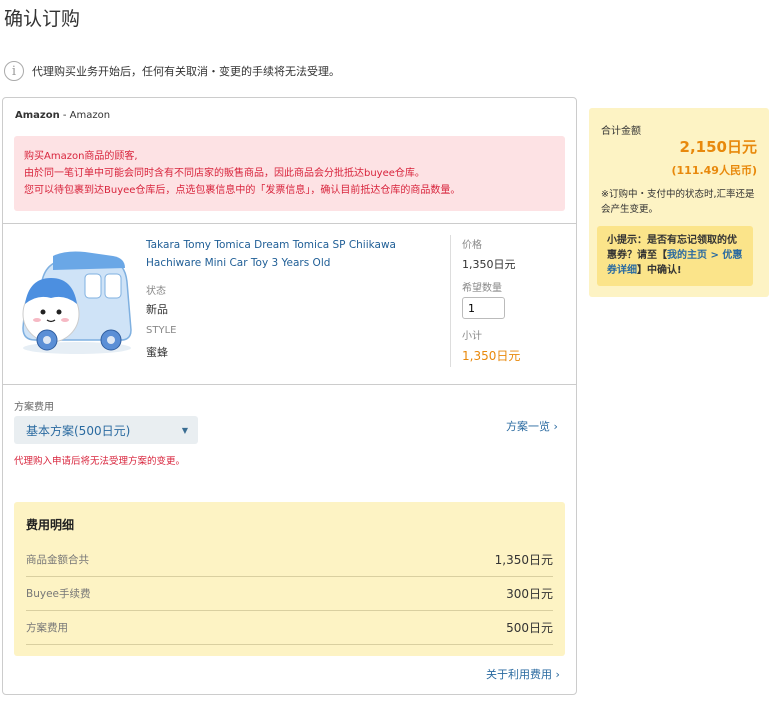 The height and width of the screenshot is (701, 775). Describe the element at coordinates (529, 628) in the screenshot. I see `fee-amount: 500日元` at that location.